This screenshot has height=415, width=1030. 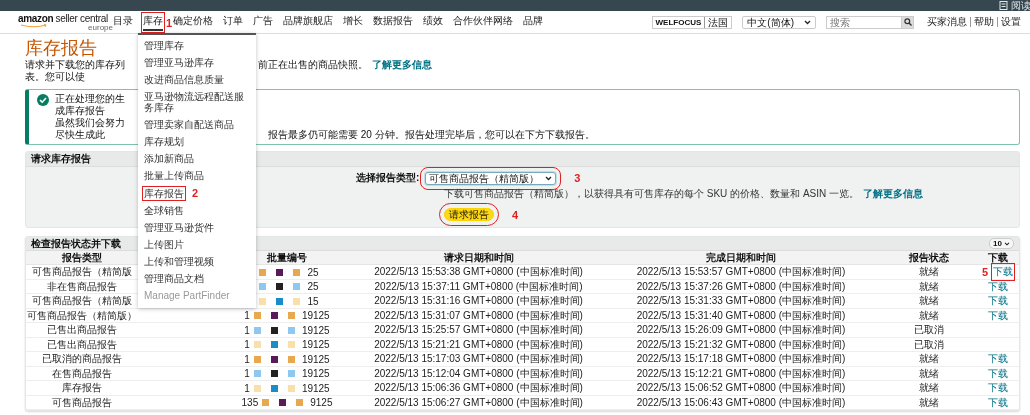 What do you see at coordinates (193, 21) in the screenshot?
I see `nav-item: 确定价格` at bounding box center [193, 21].